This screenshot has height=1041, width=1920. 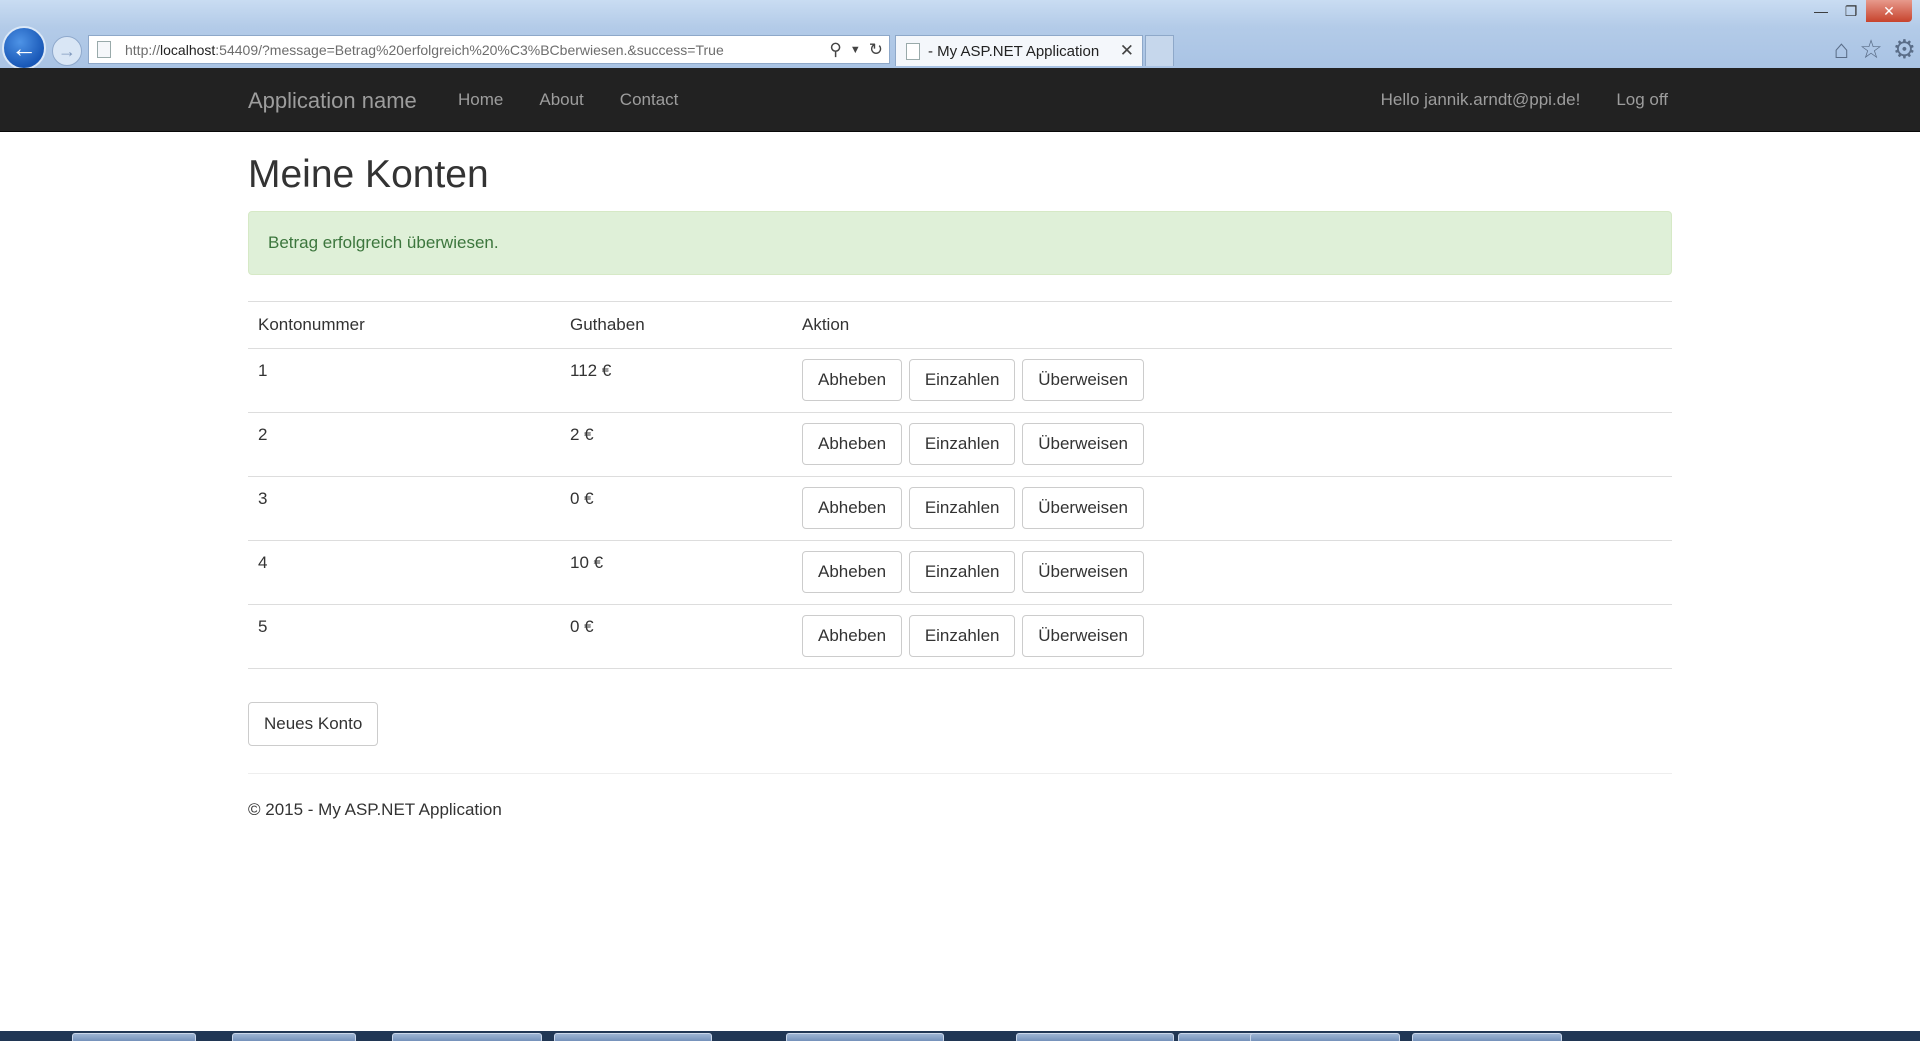 What do you see at coordinates (1889, 11) in the screenshot?
I see `close-window-button: ✕` at bounding box center [1889, 11].